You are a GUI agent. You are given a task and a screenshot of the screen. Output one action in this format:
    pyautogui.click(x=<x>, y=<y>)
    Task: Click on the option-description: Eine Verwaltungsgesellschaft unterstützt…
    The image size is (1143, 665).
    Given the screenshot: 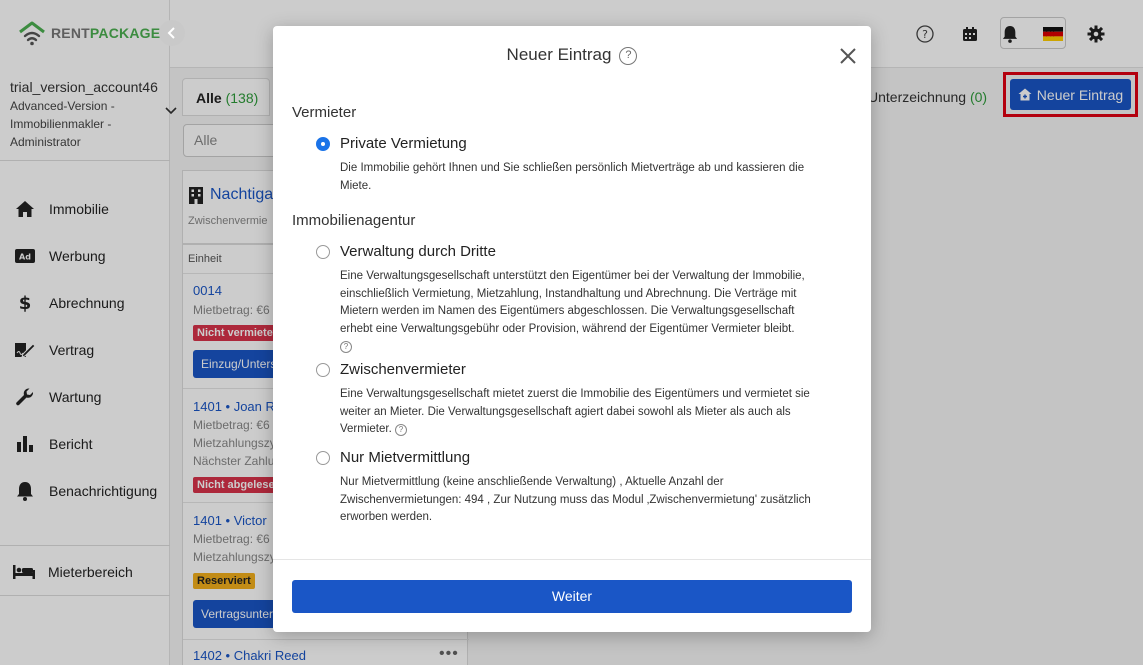 What is the action you would take?
    pyautogui.click(x=572, y=311)
    